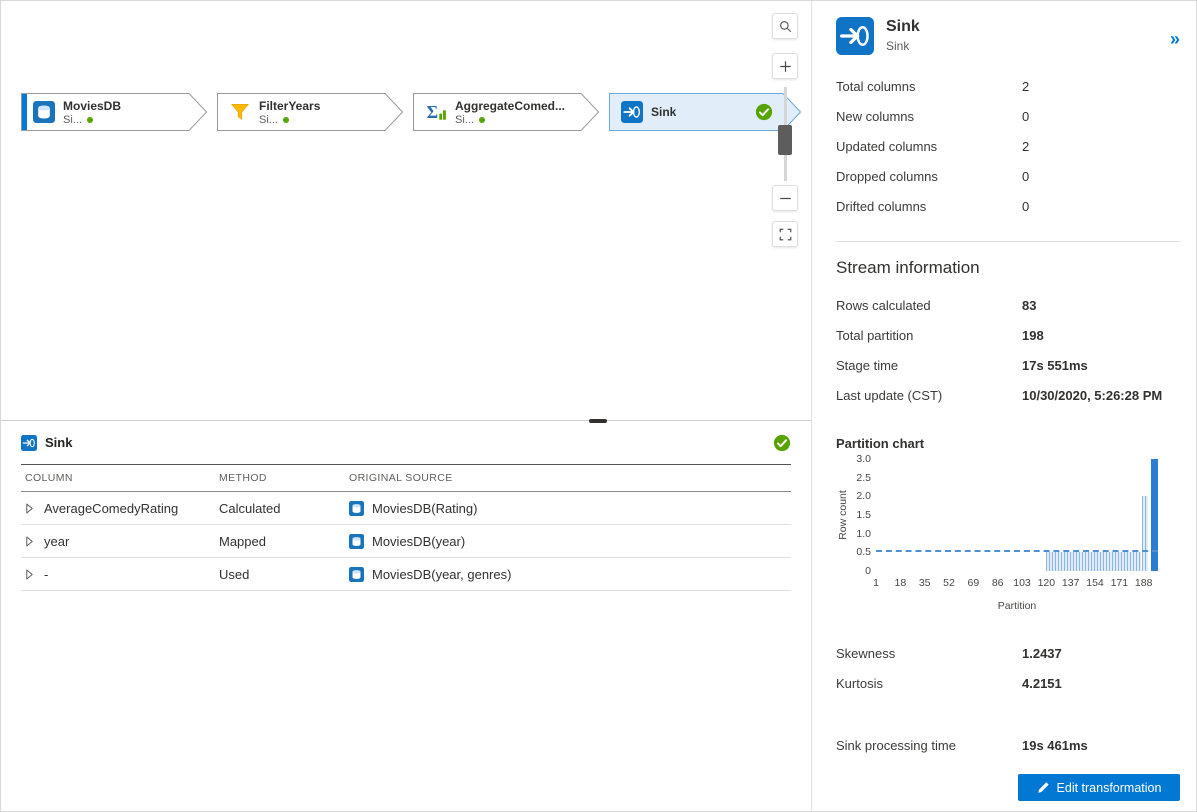 The image size is (1197, 812). What do you see at coordinates (903, 36) in the screenshot?
I see `details-titles: Sink Sink` at bounding box center [903, 36].